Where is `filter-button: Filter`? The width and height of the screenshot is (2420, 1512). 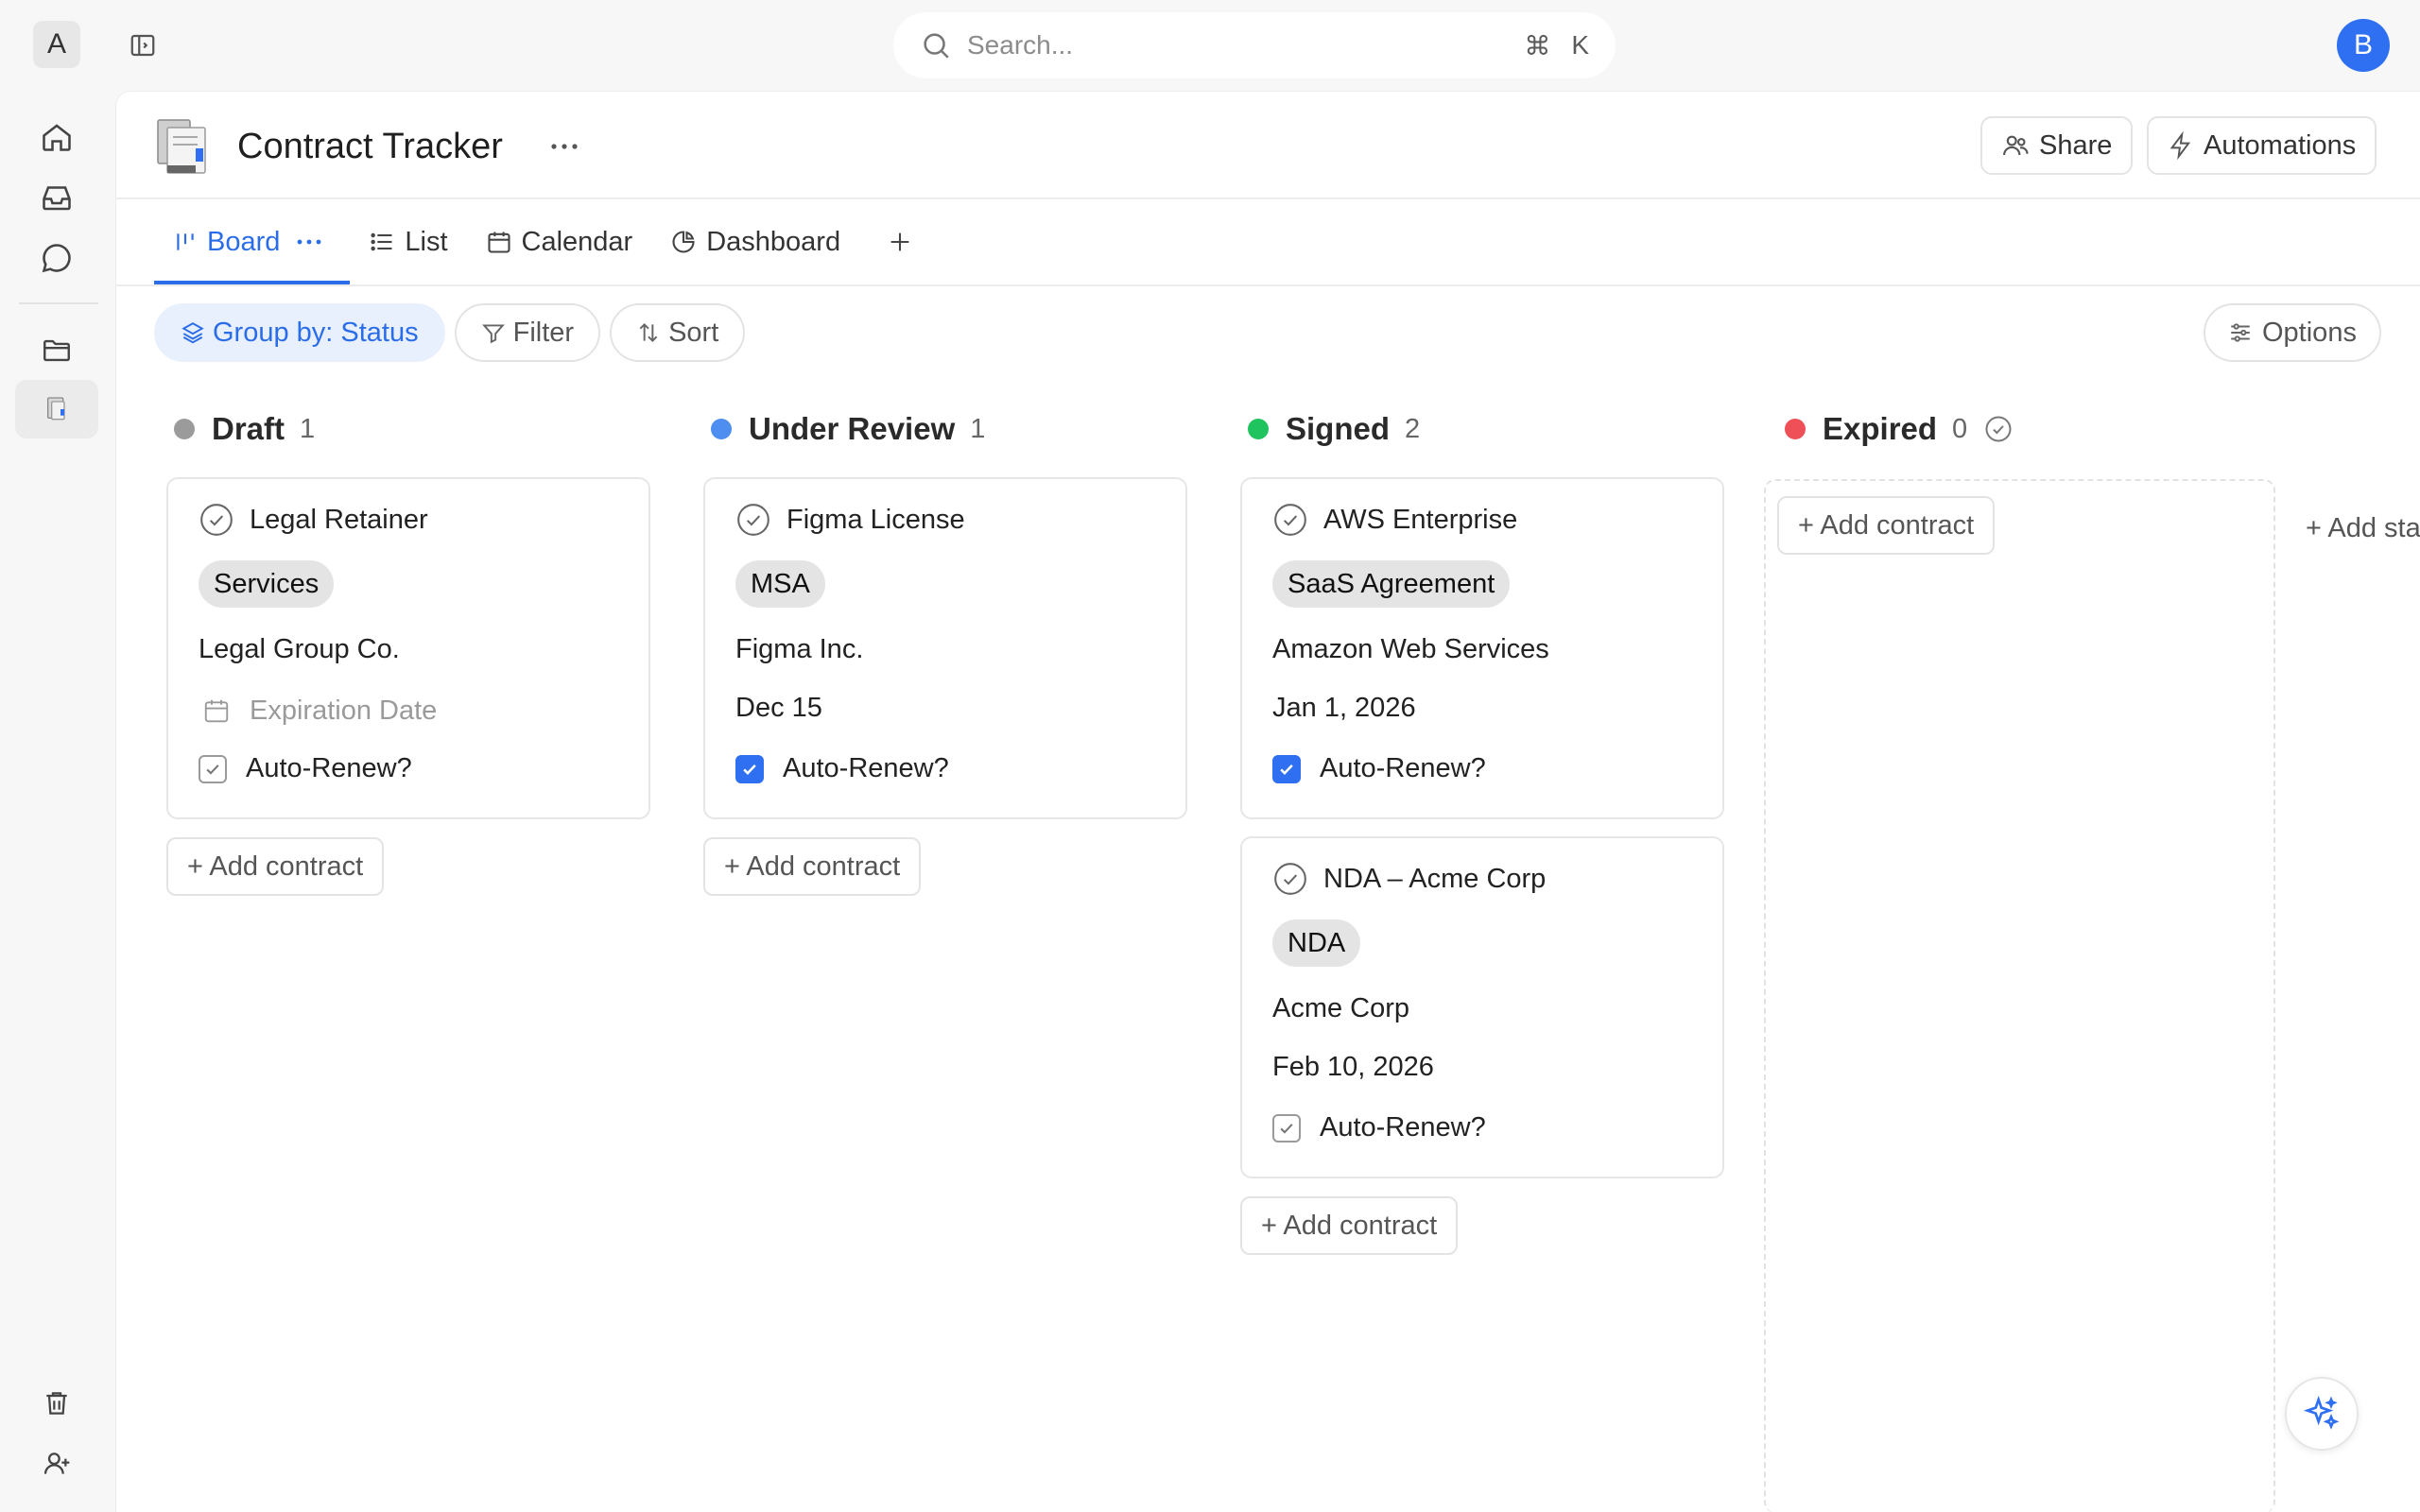
filter-button: Filter is located at coordinates (527, 332).